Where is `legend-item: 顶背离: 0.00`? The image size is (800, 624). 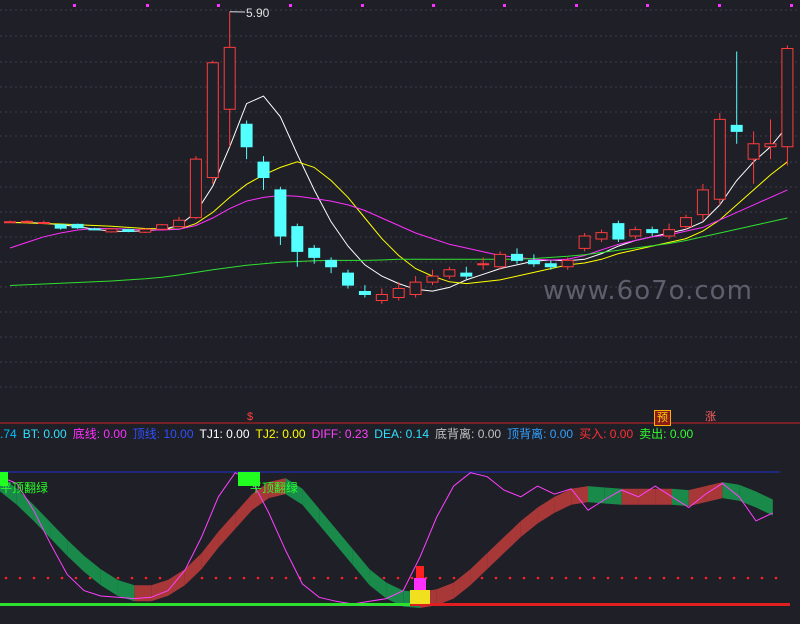 legend-item: 顶背离: 0.00 is located at coordinates (540, 434).